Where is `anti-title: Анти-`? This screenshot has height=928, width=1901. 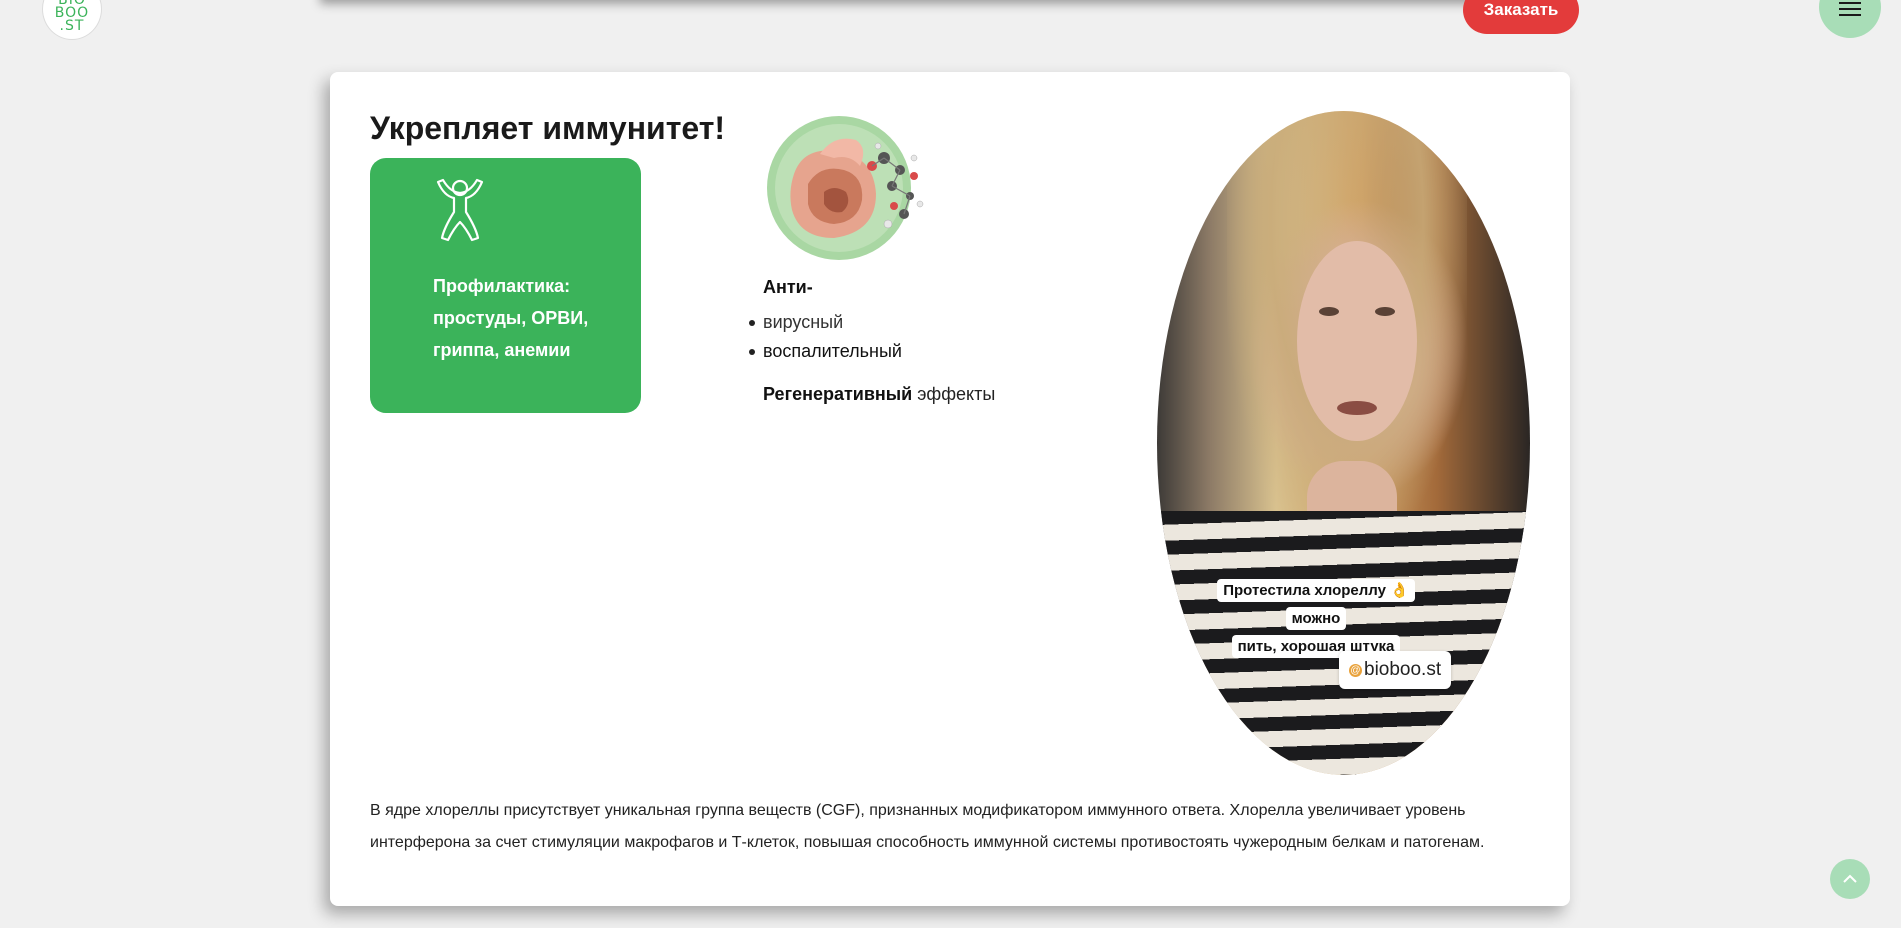
anti-title: Анти- is located at coordinates (788, 287).